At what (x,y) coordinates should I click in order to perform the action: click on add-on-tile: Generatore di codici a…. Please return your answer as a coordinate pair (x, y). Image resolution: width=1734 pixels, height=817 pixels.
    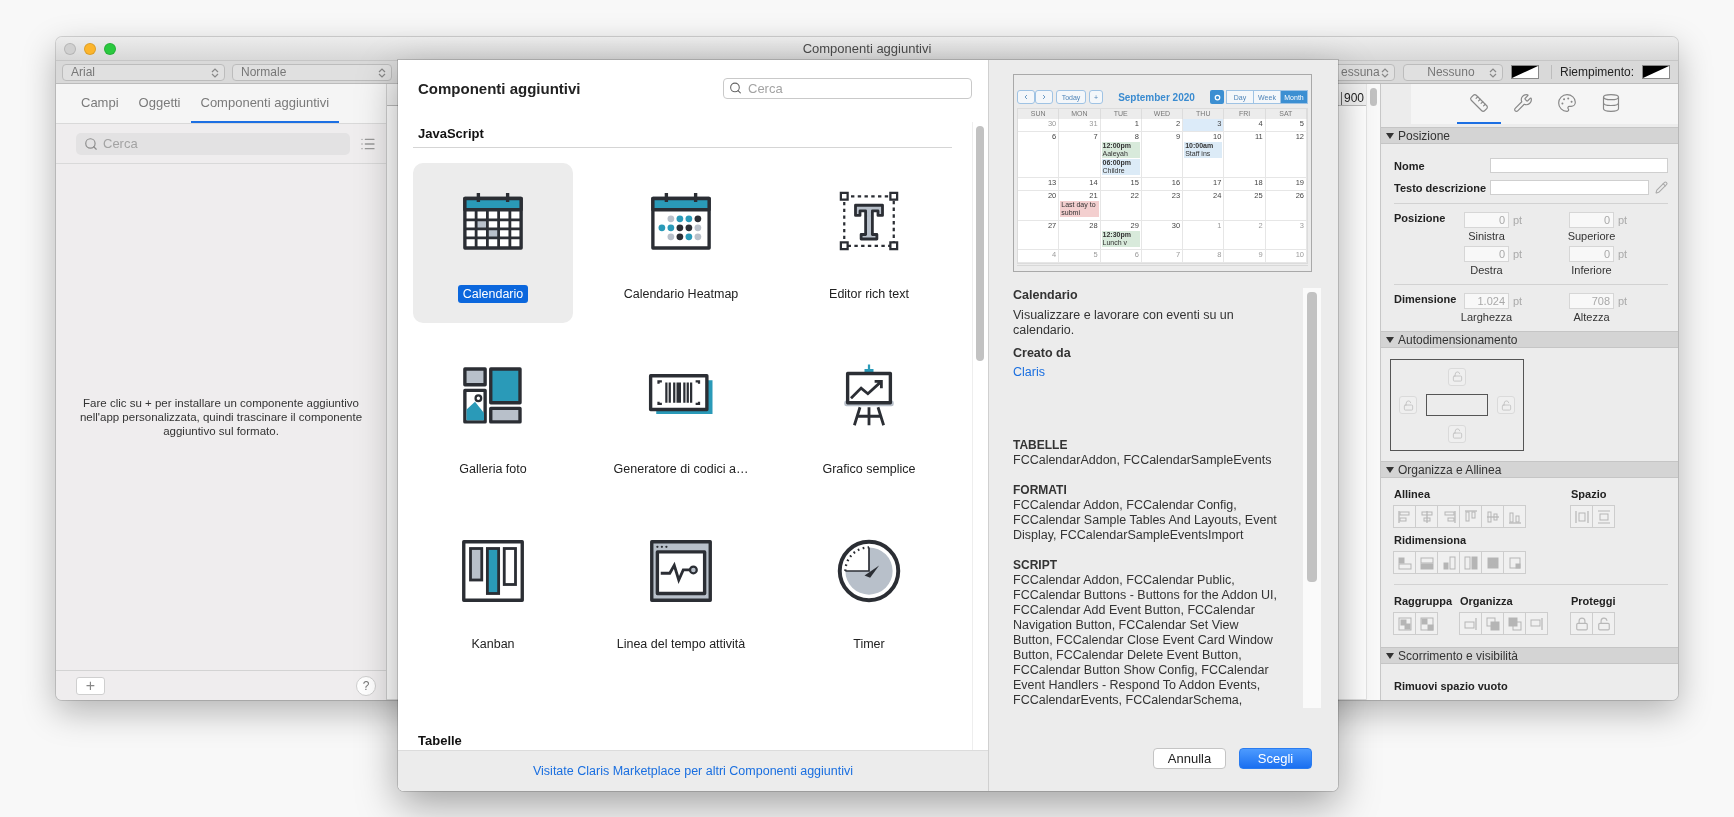
    Looking at the image, I should click on (681, 418).